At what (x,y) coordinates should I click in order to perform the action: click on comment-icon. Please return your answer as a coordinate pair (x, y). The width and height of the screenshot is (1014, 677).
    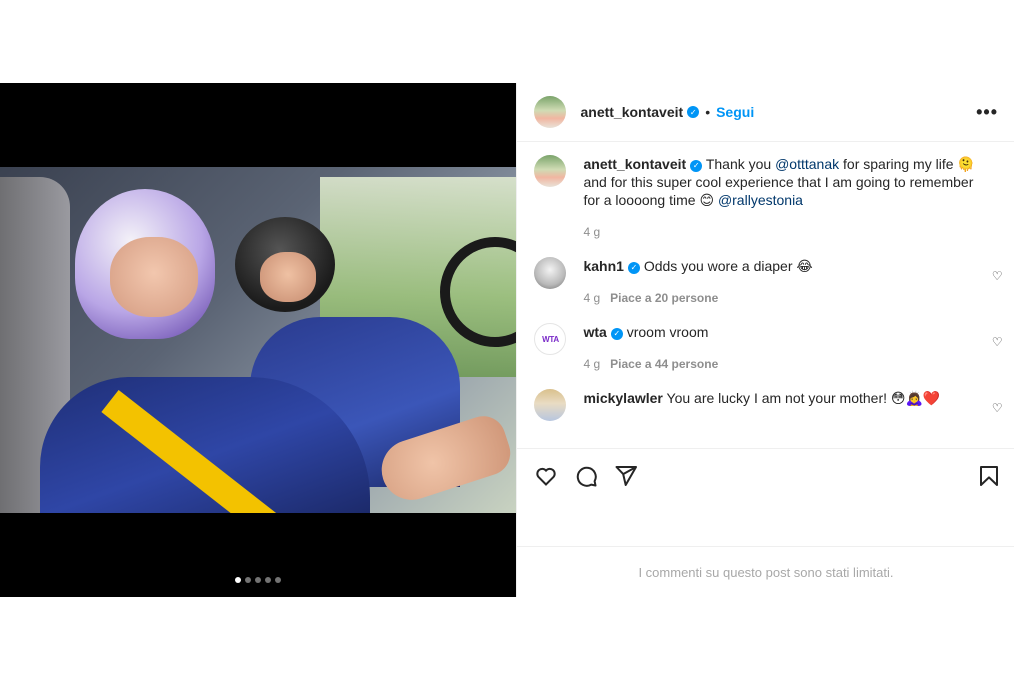
    Looking at the image, I should click on (586, 476).